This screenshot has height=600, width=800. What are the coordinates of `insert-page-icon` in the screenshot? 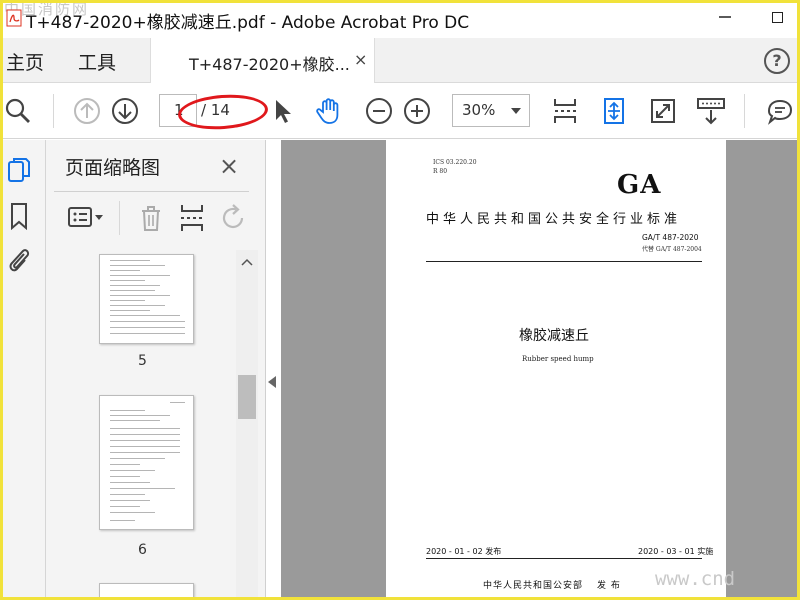 It's located at (192, 218).